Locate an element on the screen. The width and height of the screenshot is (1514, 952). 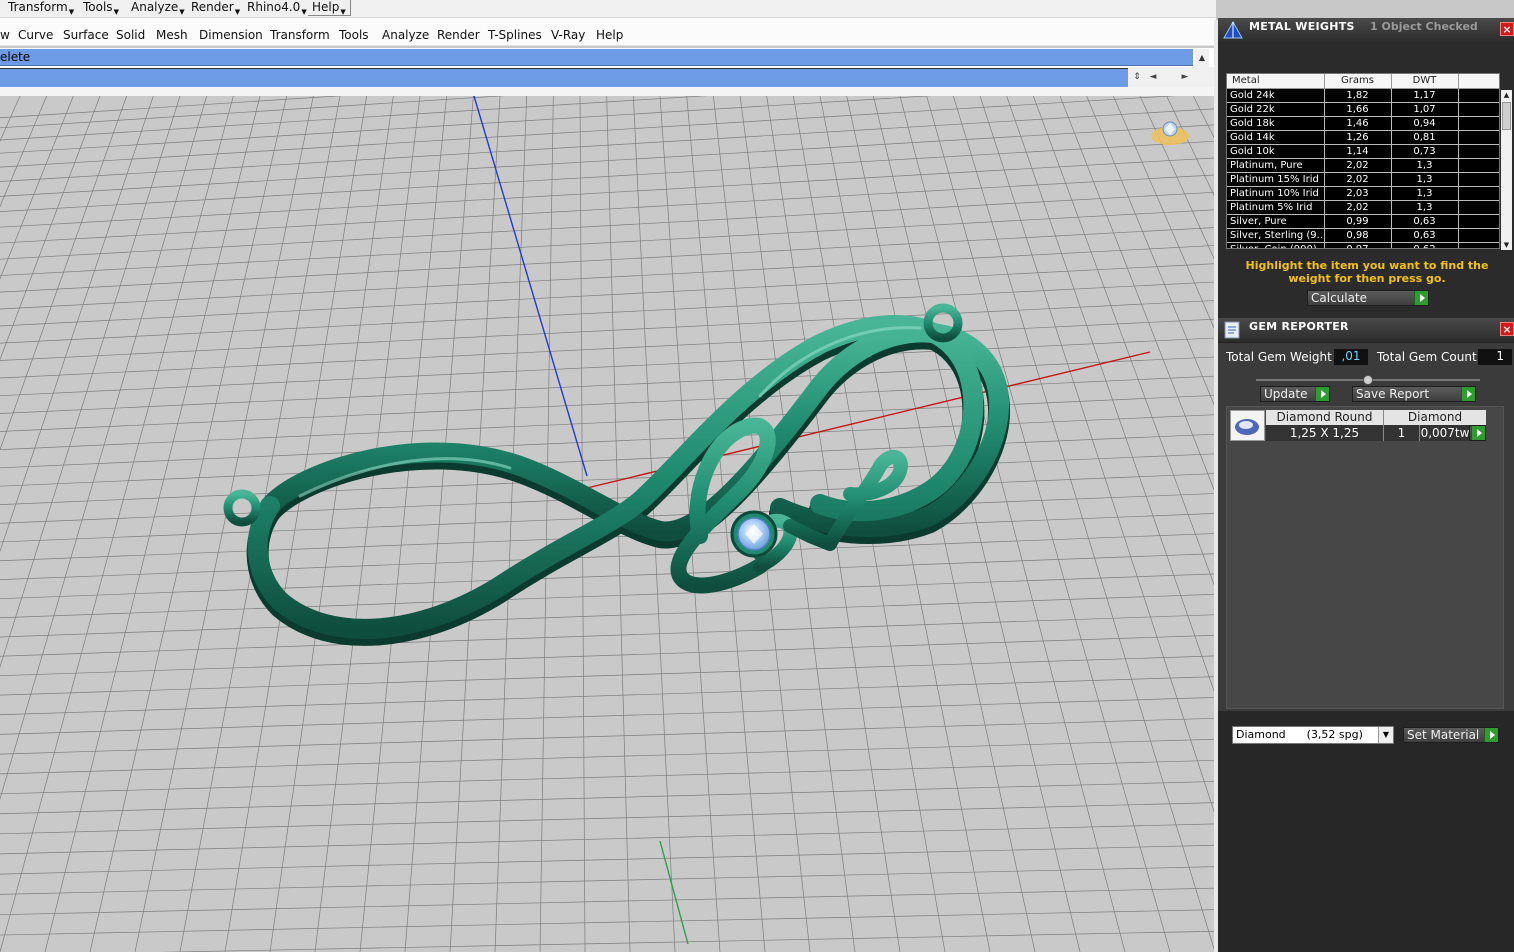
menu-dimension: Dimension is located at coordinates (231, 35).